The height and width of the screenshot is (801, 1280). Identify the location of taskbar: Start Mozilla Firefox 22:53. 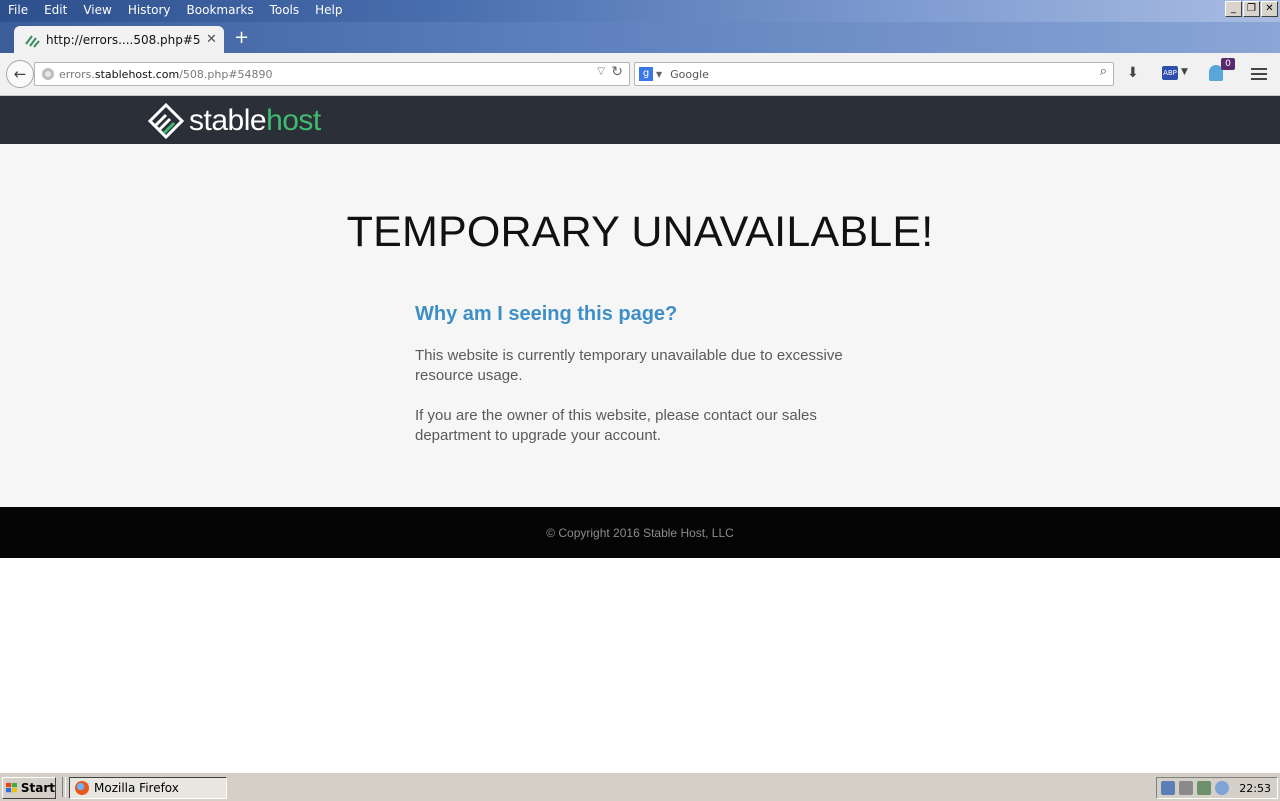
(640, 786).